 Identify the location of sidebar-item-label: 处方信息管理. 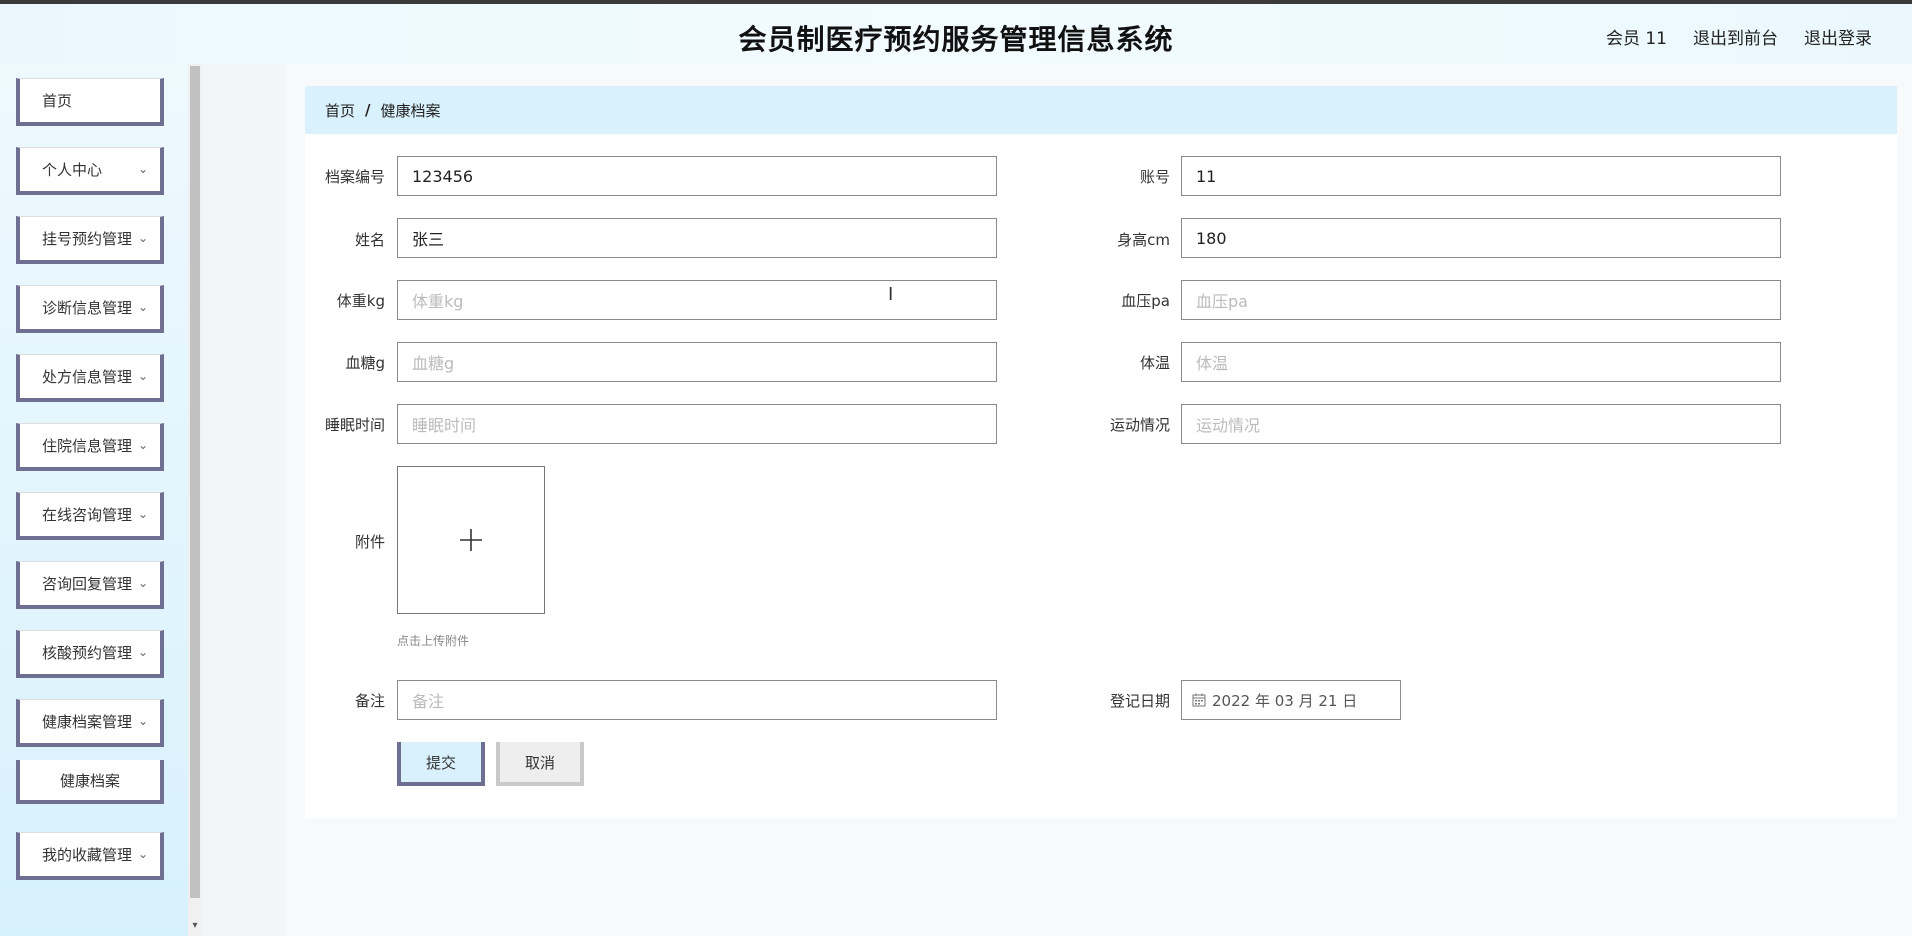
(87, 377).